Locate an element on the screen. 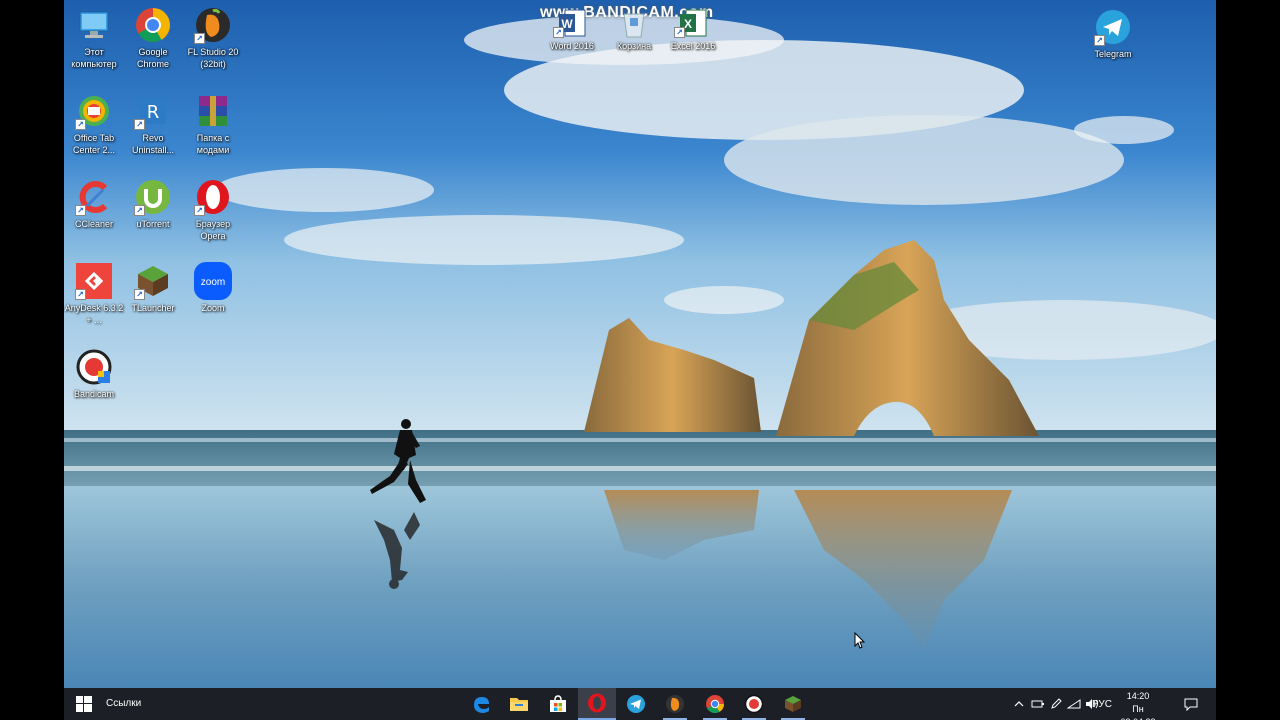 Image resolution: width=1280 pixels, height=720 pixels. desktop-icon-bandicam: Bandicam is located at coordinates (94, 374).